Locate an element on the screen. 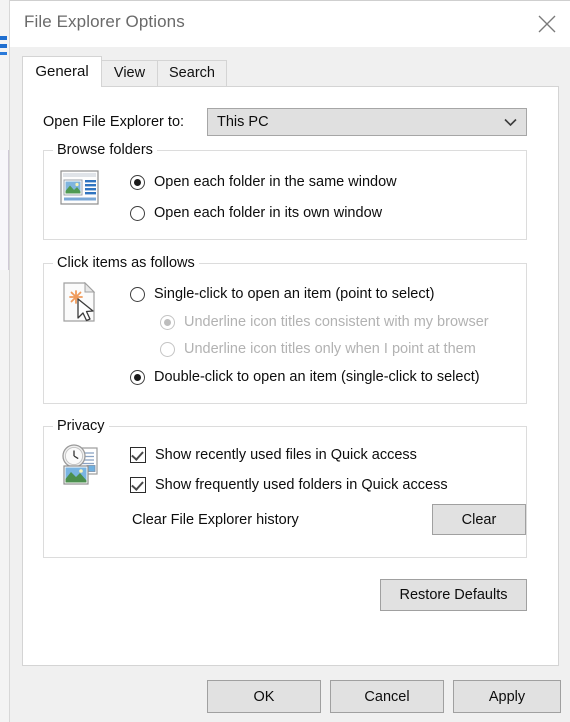  open-to-label: Open File Explorer to: is located at coordinates (114, 122).